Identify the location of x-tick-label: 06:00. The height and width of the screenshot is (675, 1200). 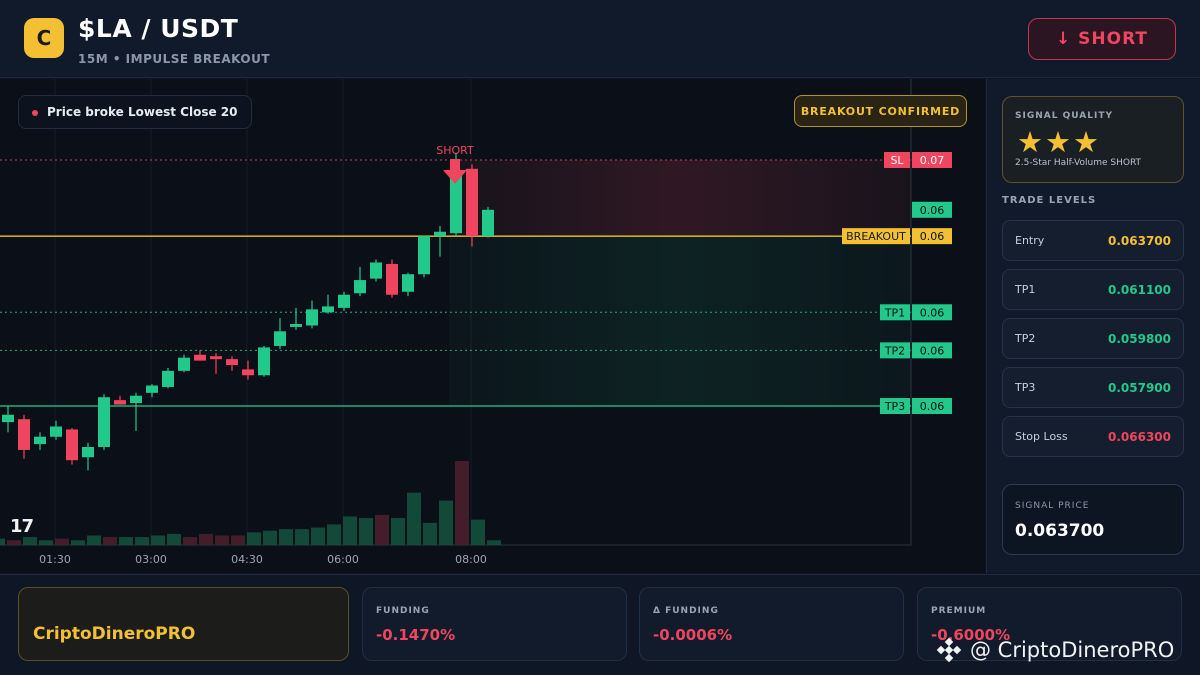
(343, 559).